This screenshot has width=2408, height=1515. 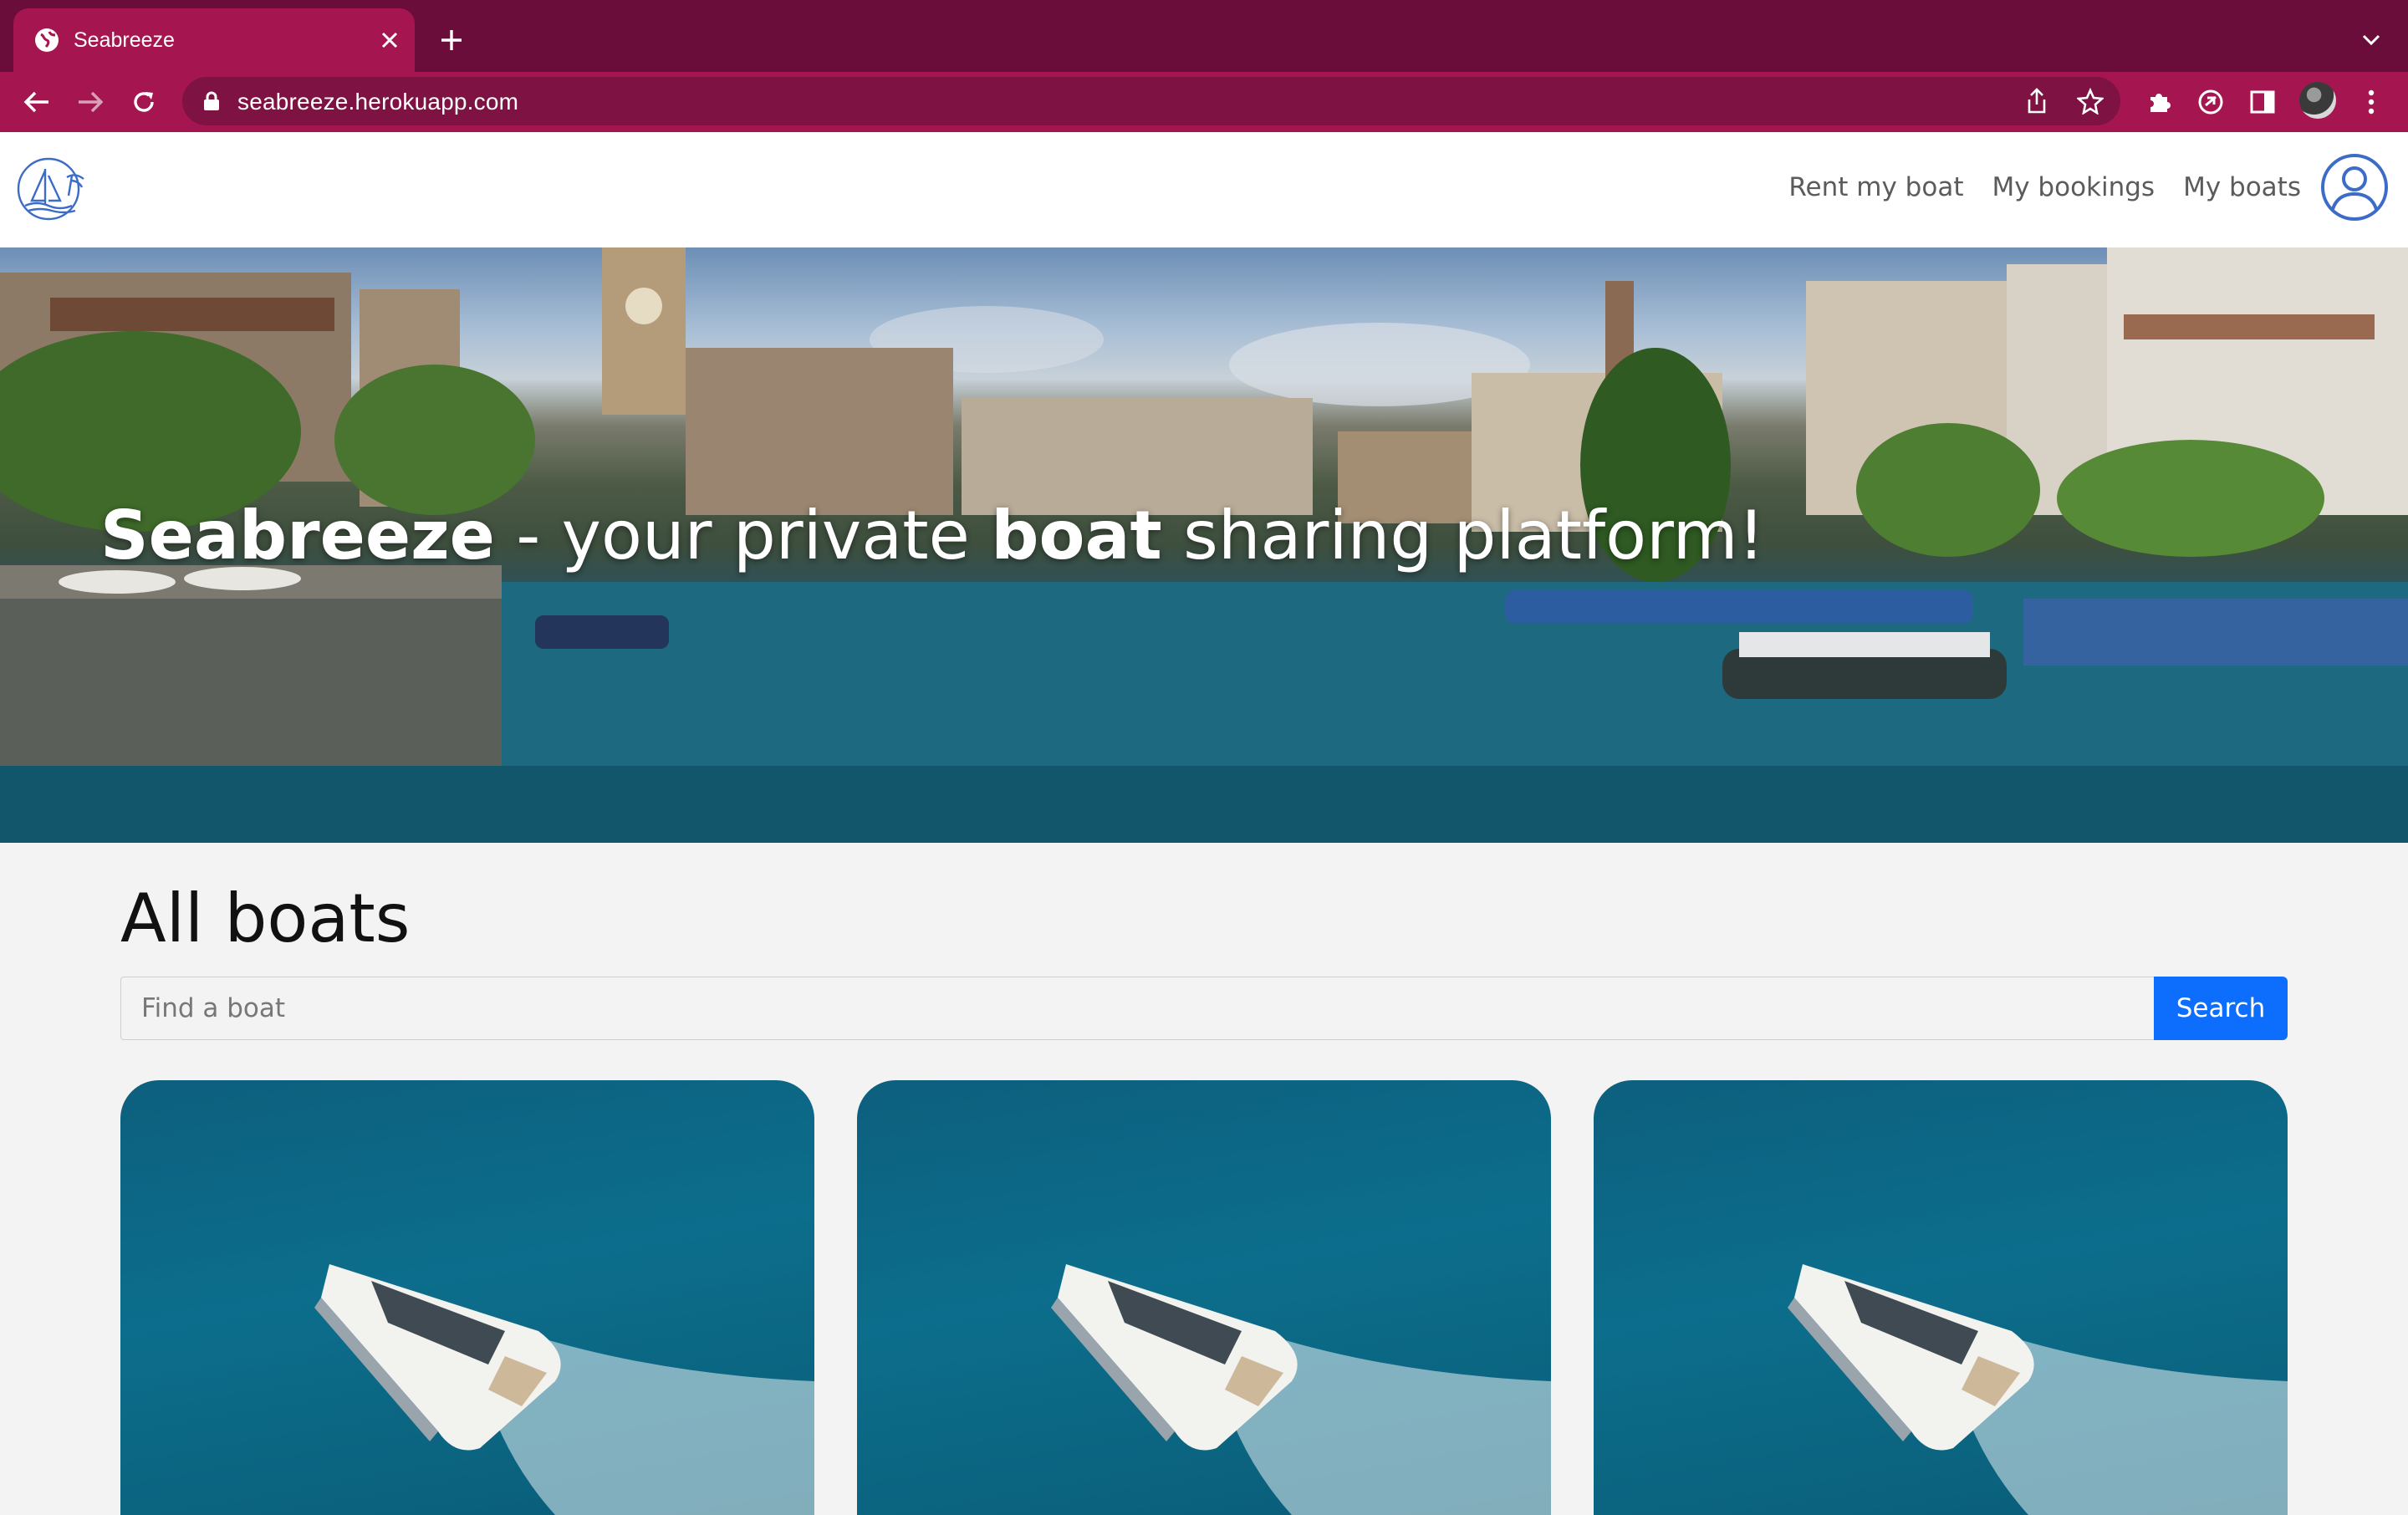 What do you see at coordinates (2073, 187) in the screenshot?
I see `nav-my-bookings: My bookings` at bounding box center [2073, 187].